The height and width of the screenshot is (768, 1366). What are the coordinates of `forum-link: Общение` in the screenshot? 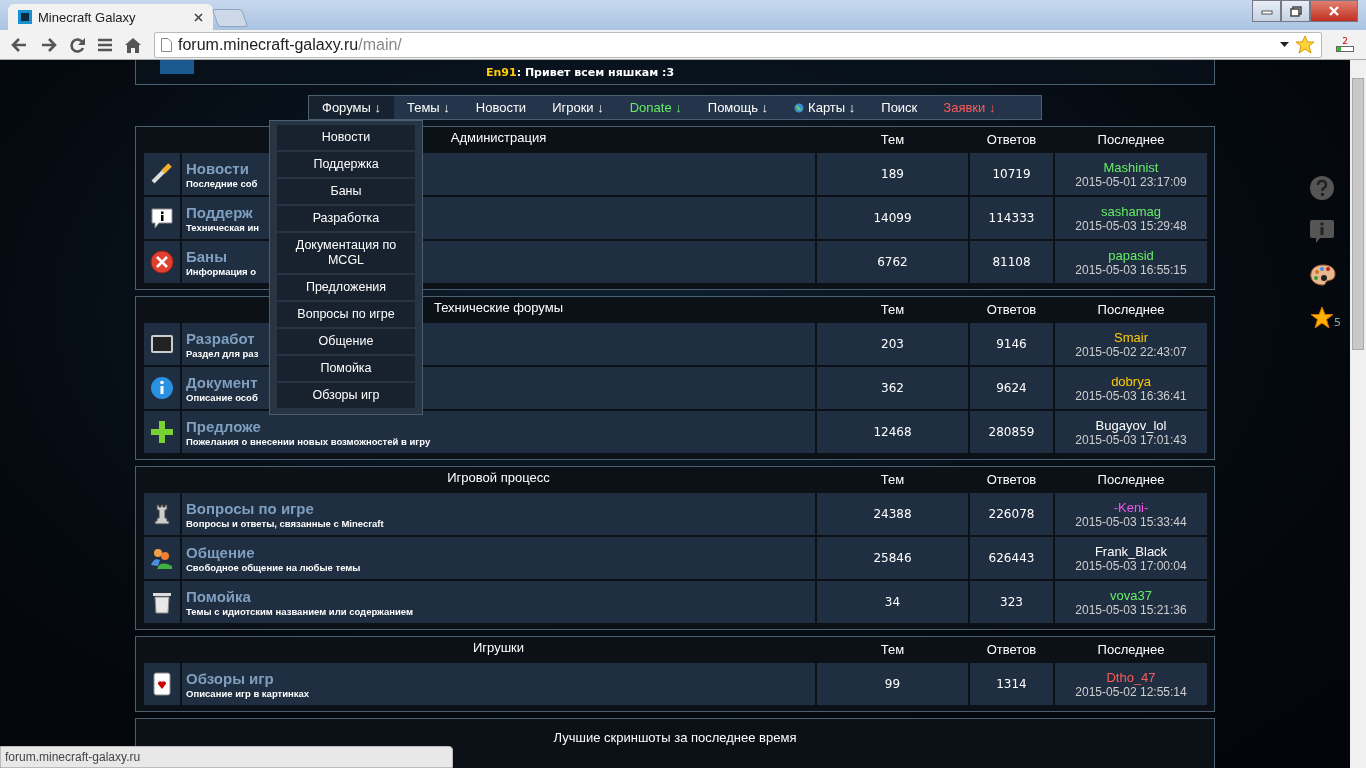 It's located at (220, 552).